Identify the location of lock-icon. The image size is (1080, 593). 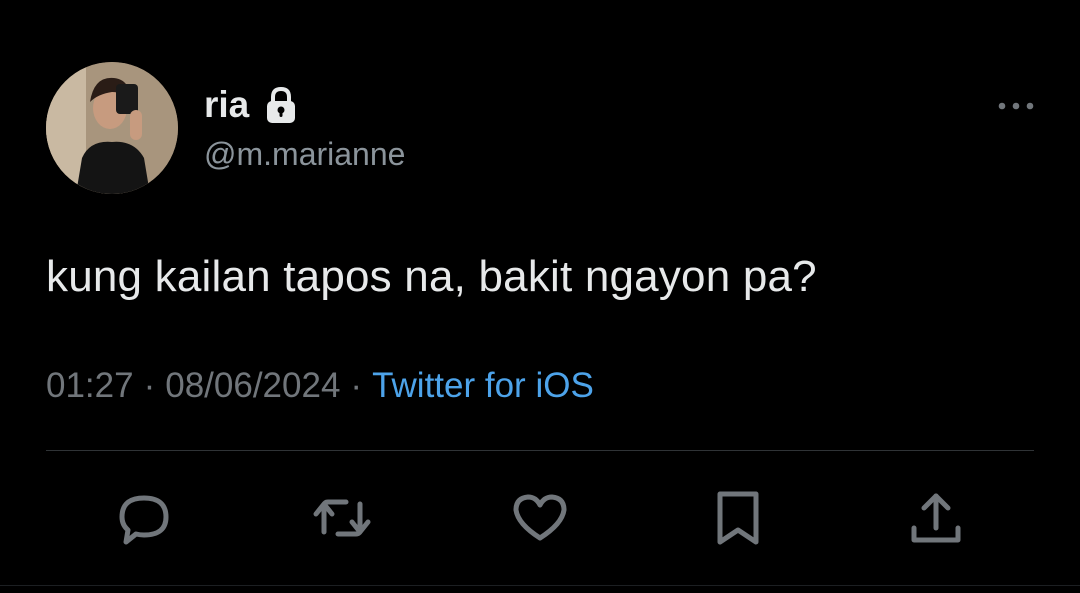
(281, 104).